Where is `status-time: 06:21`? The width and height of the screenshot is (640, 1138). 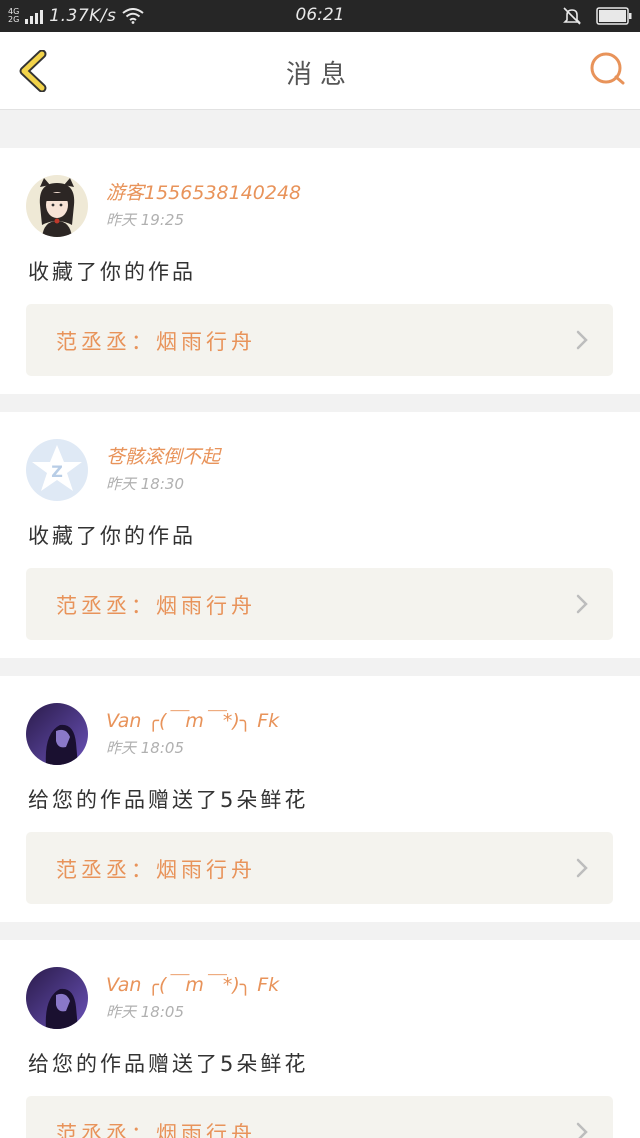
status-time: 06:21 is located at coordinates (320, 15).